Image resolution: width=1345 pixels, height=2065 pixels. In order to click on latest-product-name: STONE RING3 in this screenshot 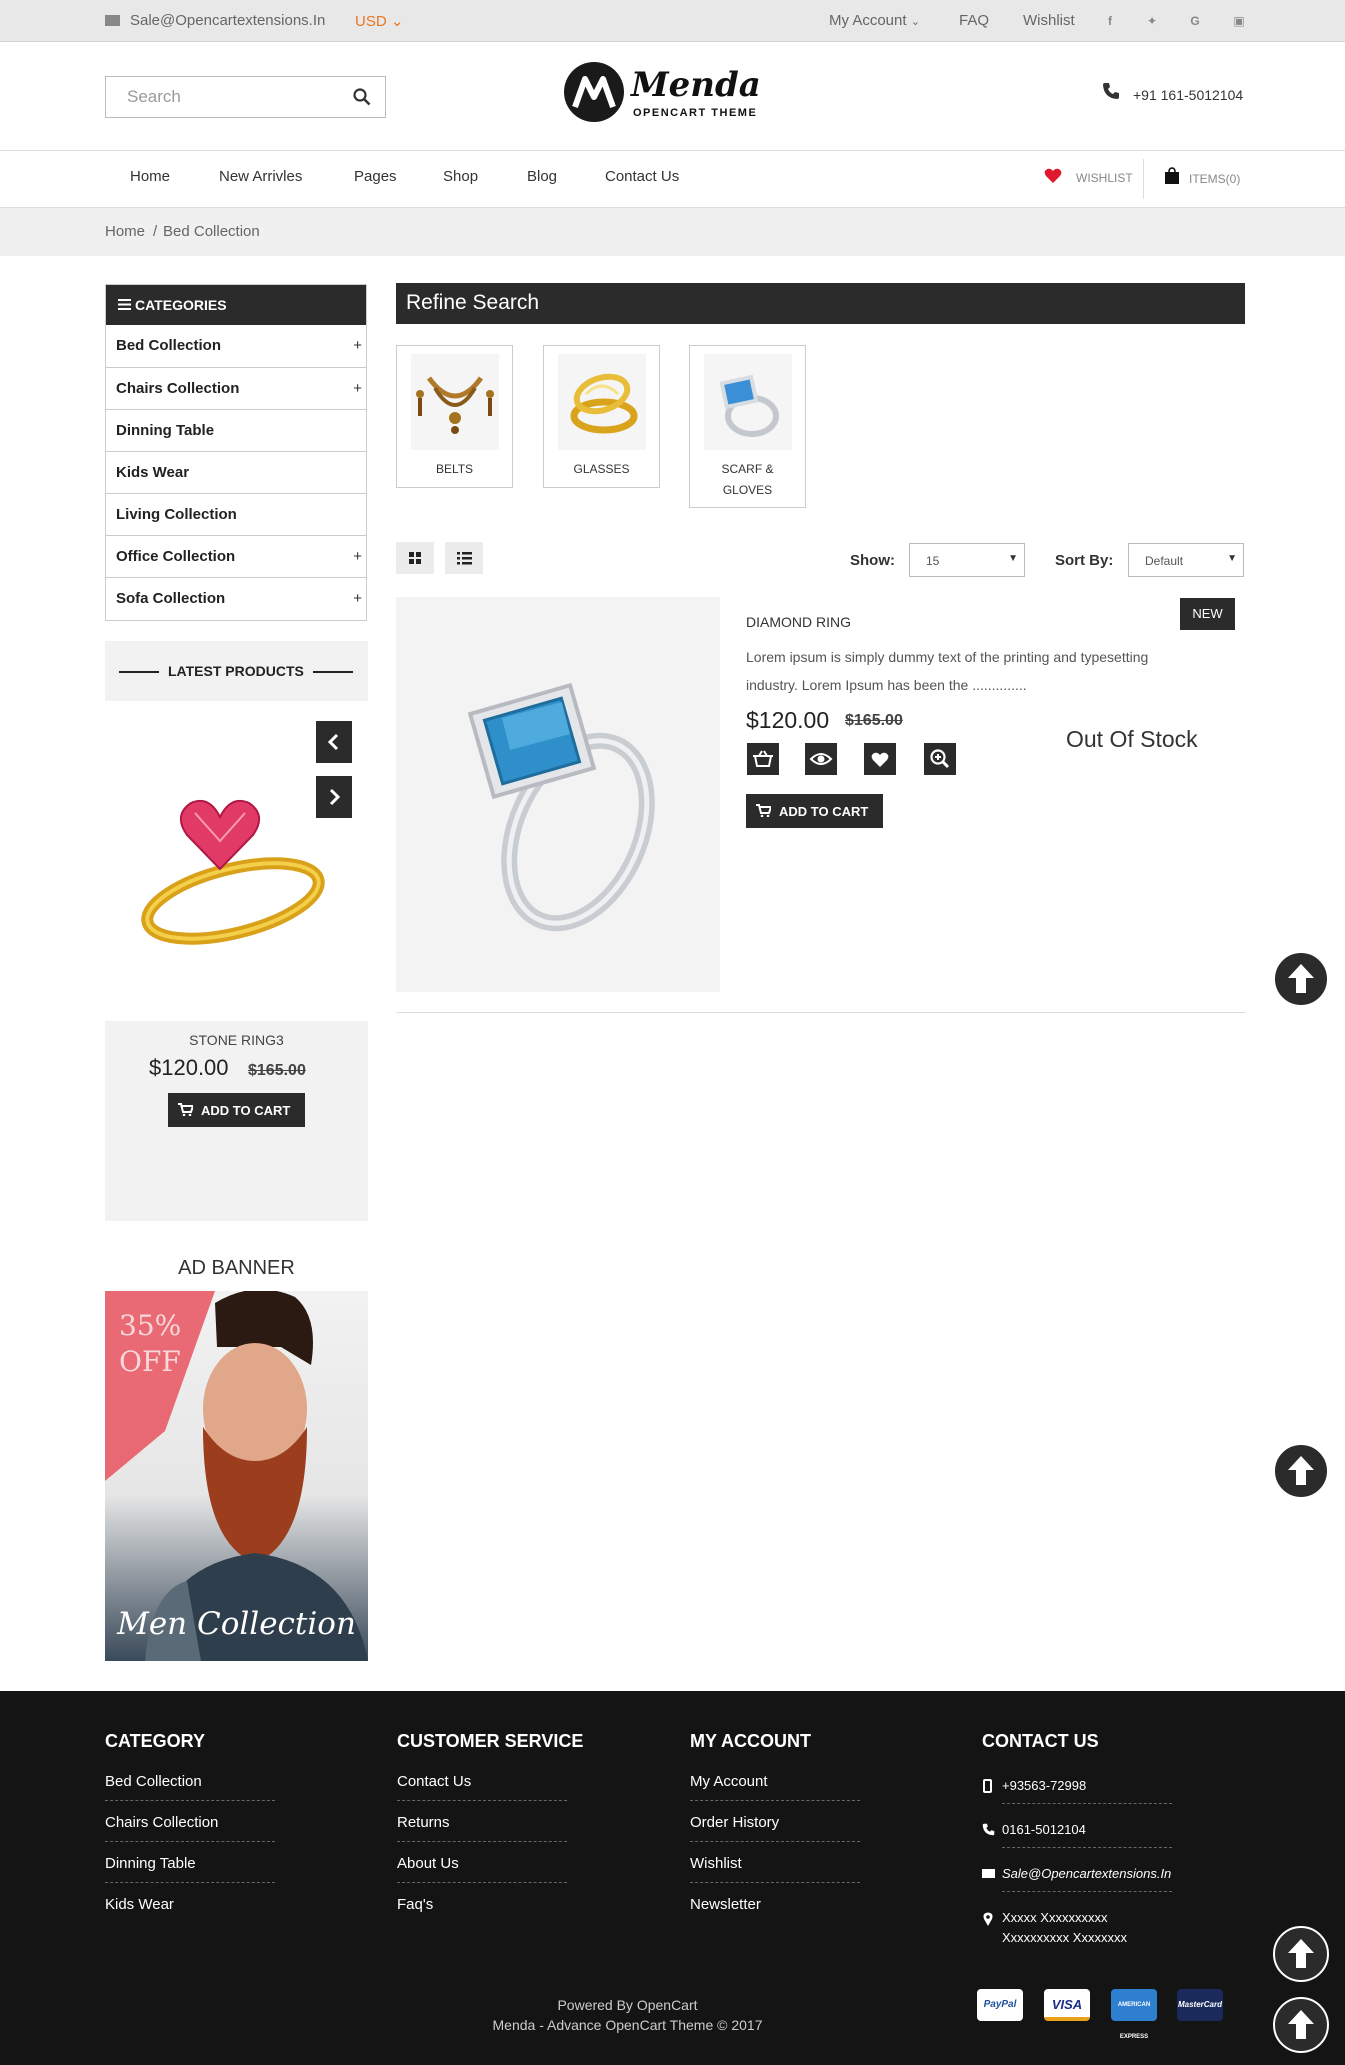, I will do `click(236, 1040)`.